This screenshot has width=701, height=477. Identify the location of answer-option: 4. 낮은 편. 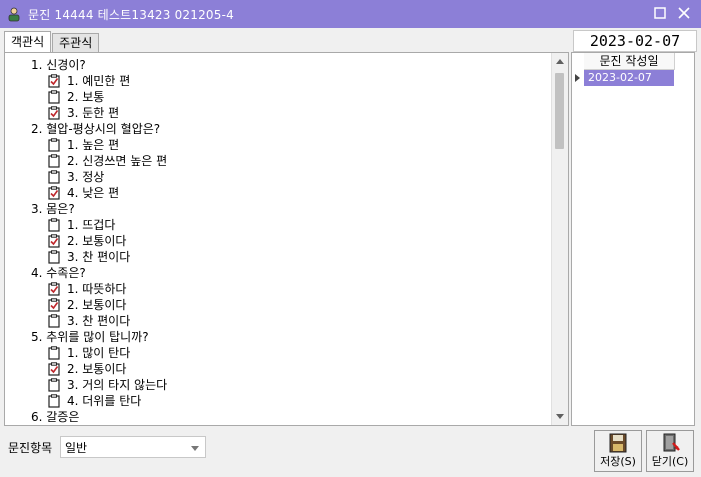
(278, 193).